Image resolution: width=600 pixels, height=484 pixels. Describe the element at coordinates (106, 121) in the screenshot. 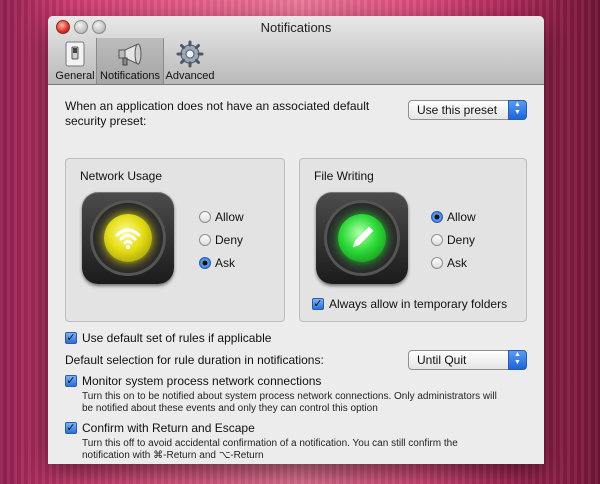

I see `default-preset-label-line2: security preset:` at that location.